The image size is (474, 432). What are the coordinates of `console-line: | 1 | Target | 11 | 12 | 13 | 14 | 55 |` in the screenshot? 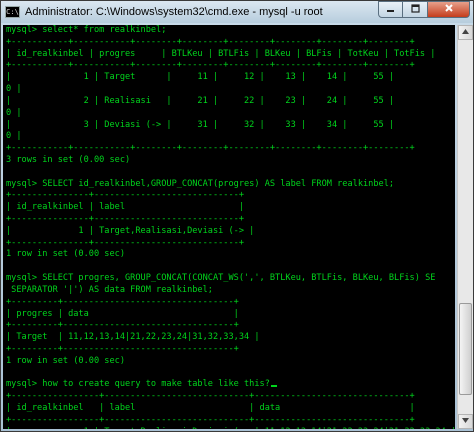 It's located at (200, 77).